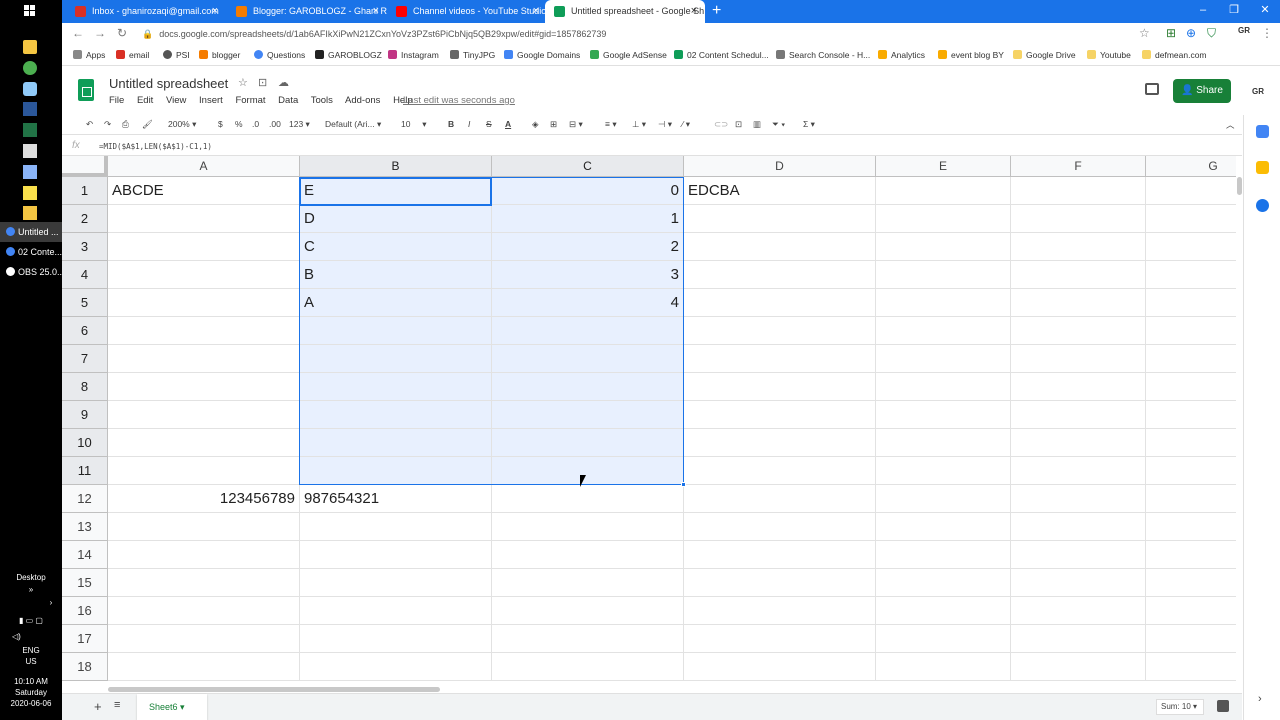  Describe the element at coordinates (1078, 219) in the screenshot. I see `cell-f2` at that location.